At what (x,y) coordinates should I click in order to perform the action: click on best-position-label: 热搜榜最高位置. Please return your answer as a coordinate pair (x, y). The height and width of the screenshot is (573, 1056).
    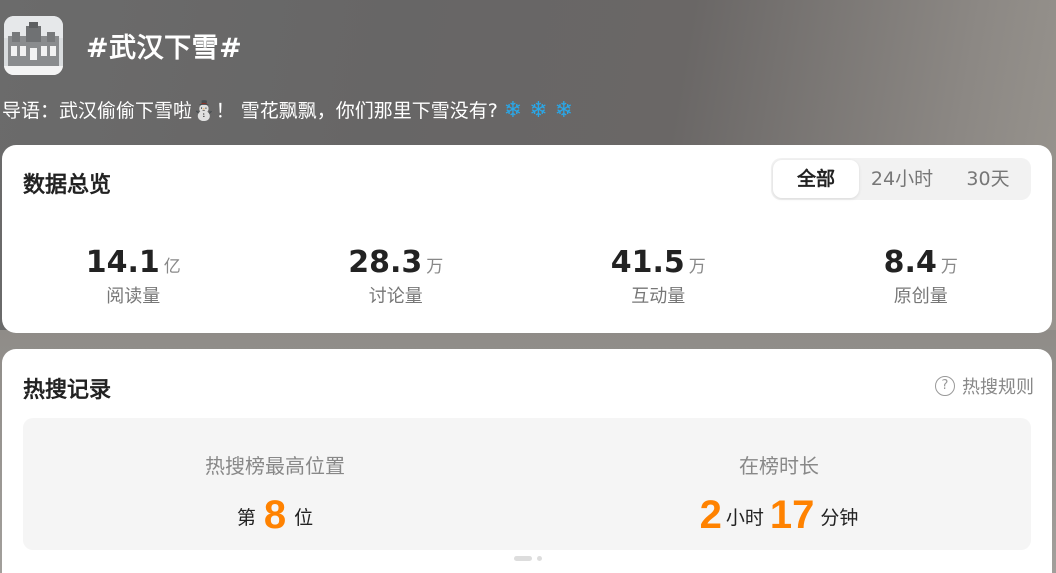
    Looking at the image, I should click on (275, 466).